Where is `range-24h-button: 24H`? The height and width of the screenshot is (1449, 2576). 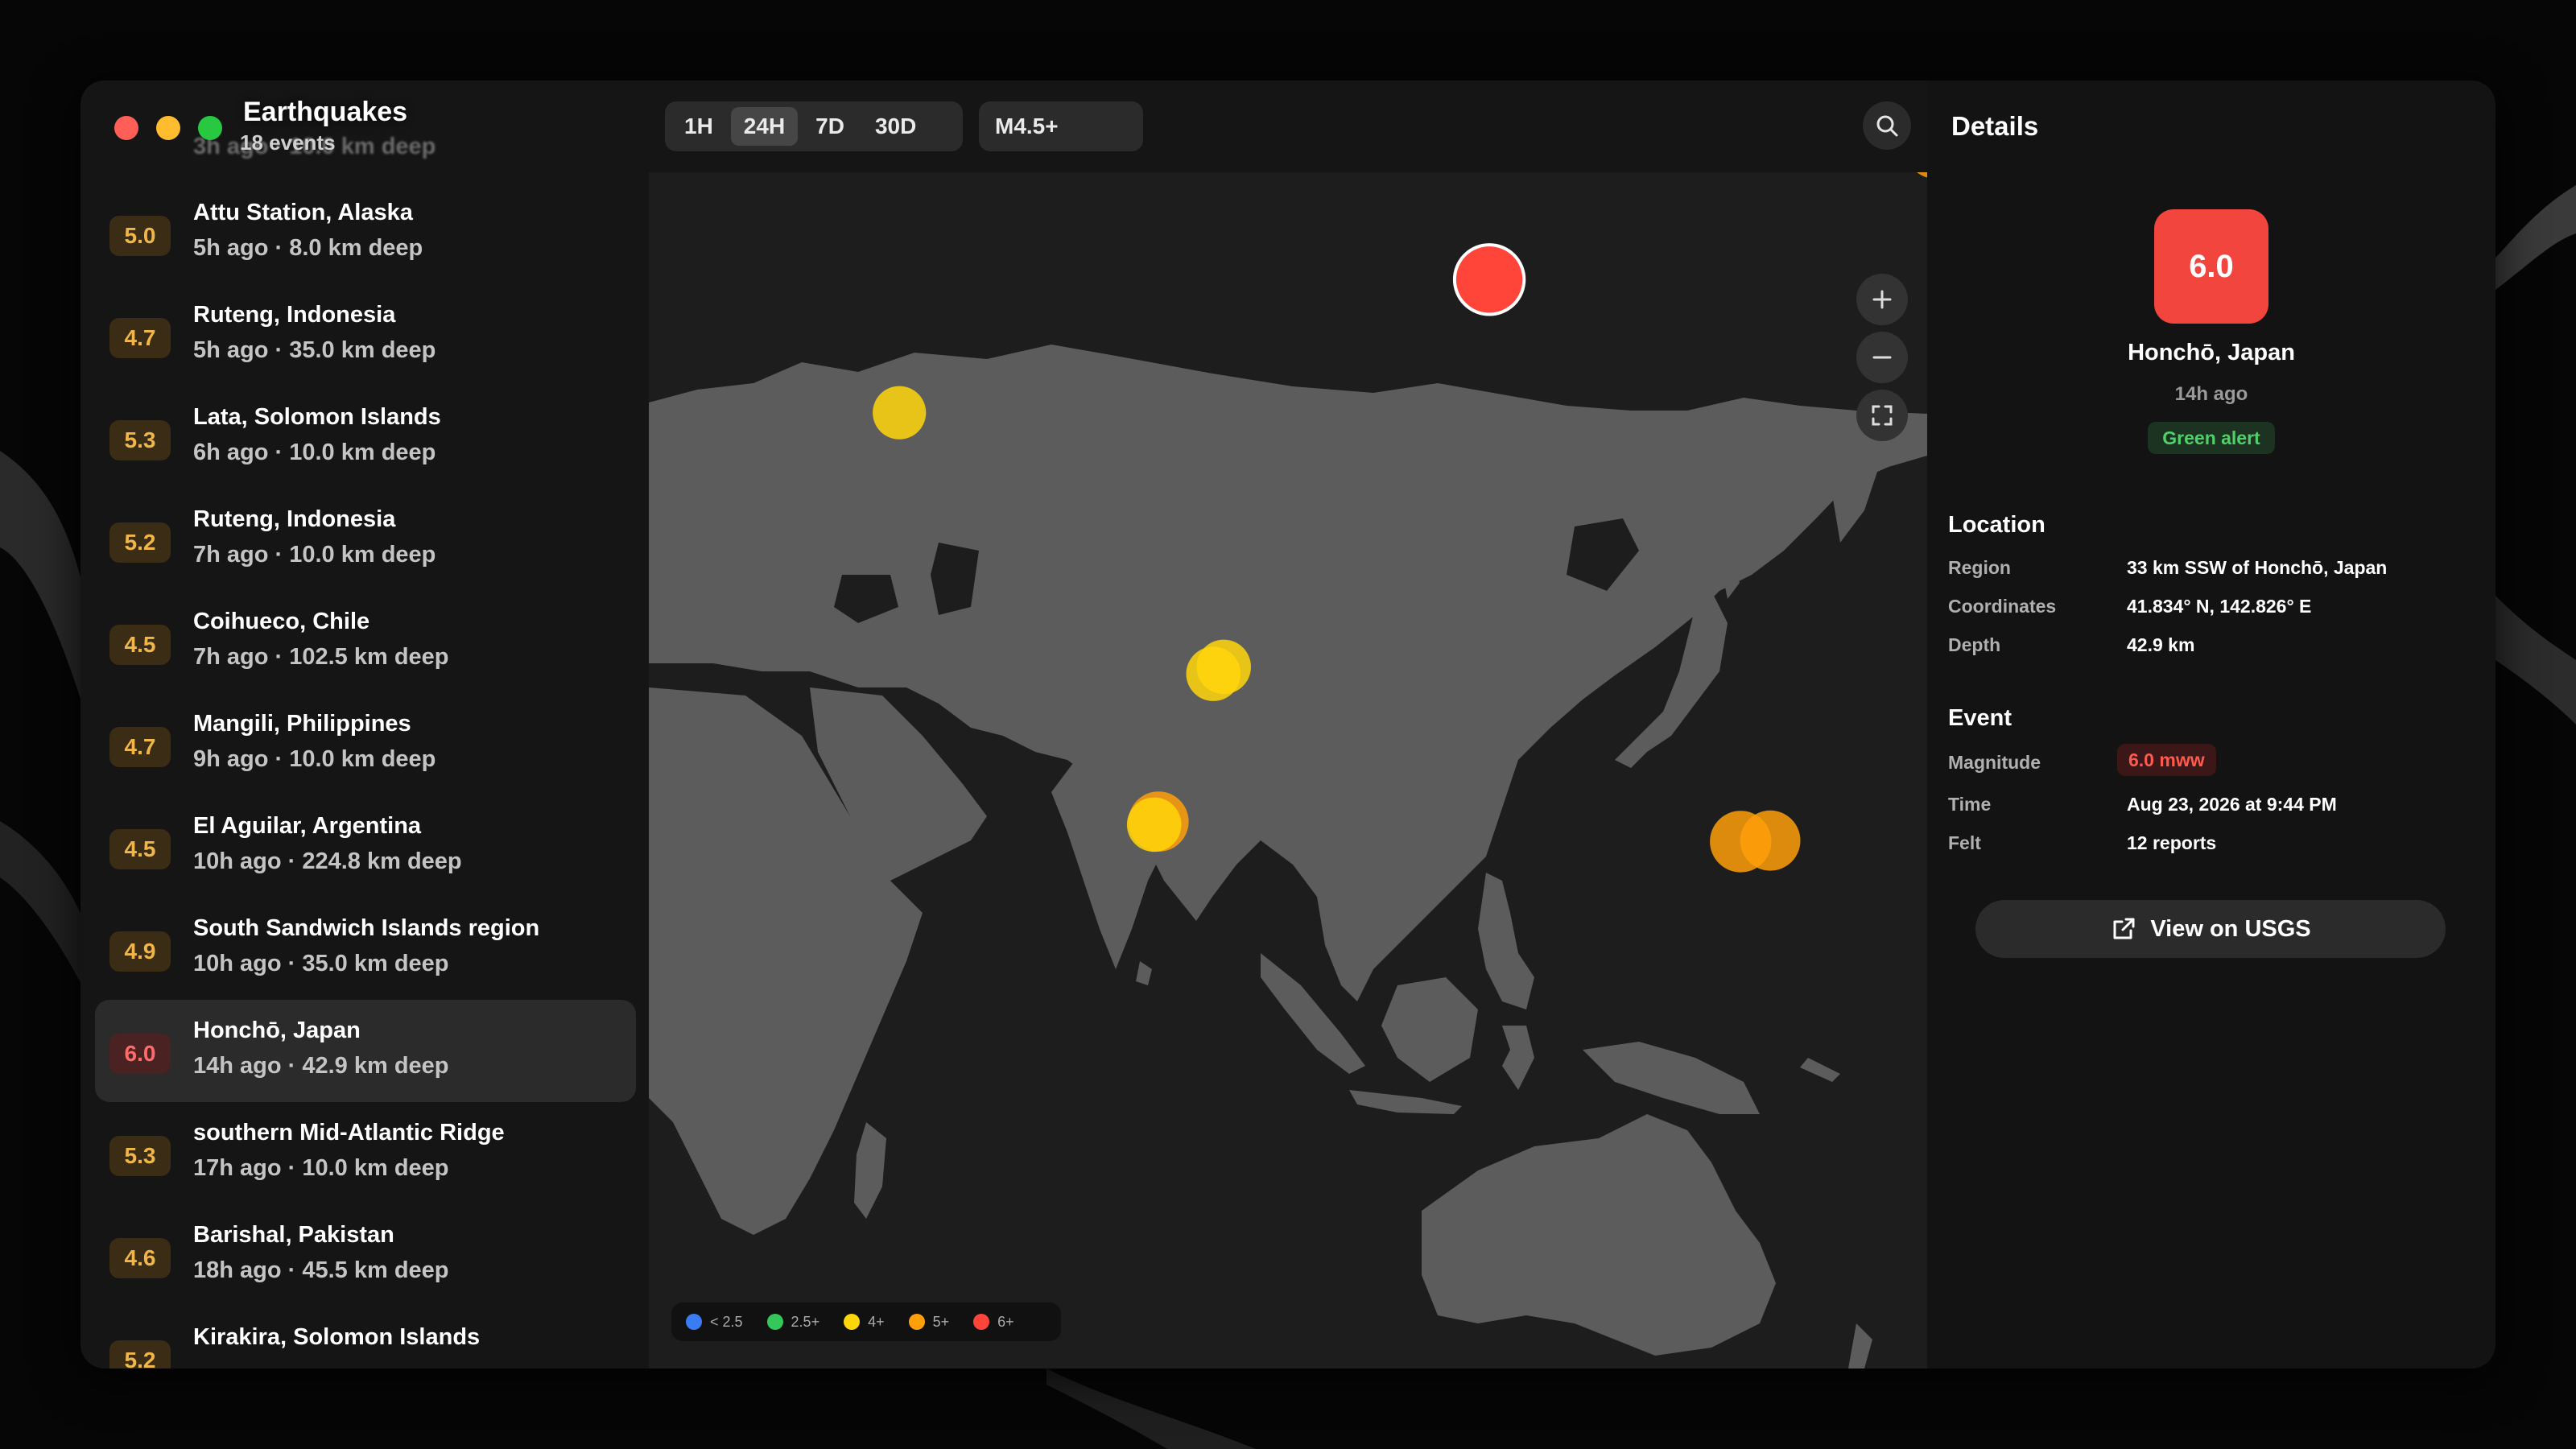
range-24h-button: 24H is located at coordinates (764, 126).